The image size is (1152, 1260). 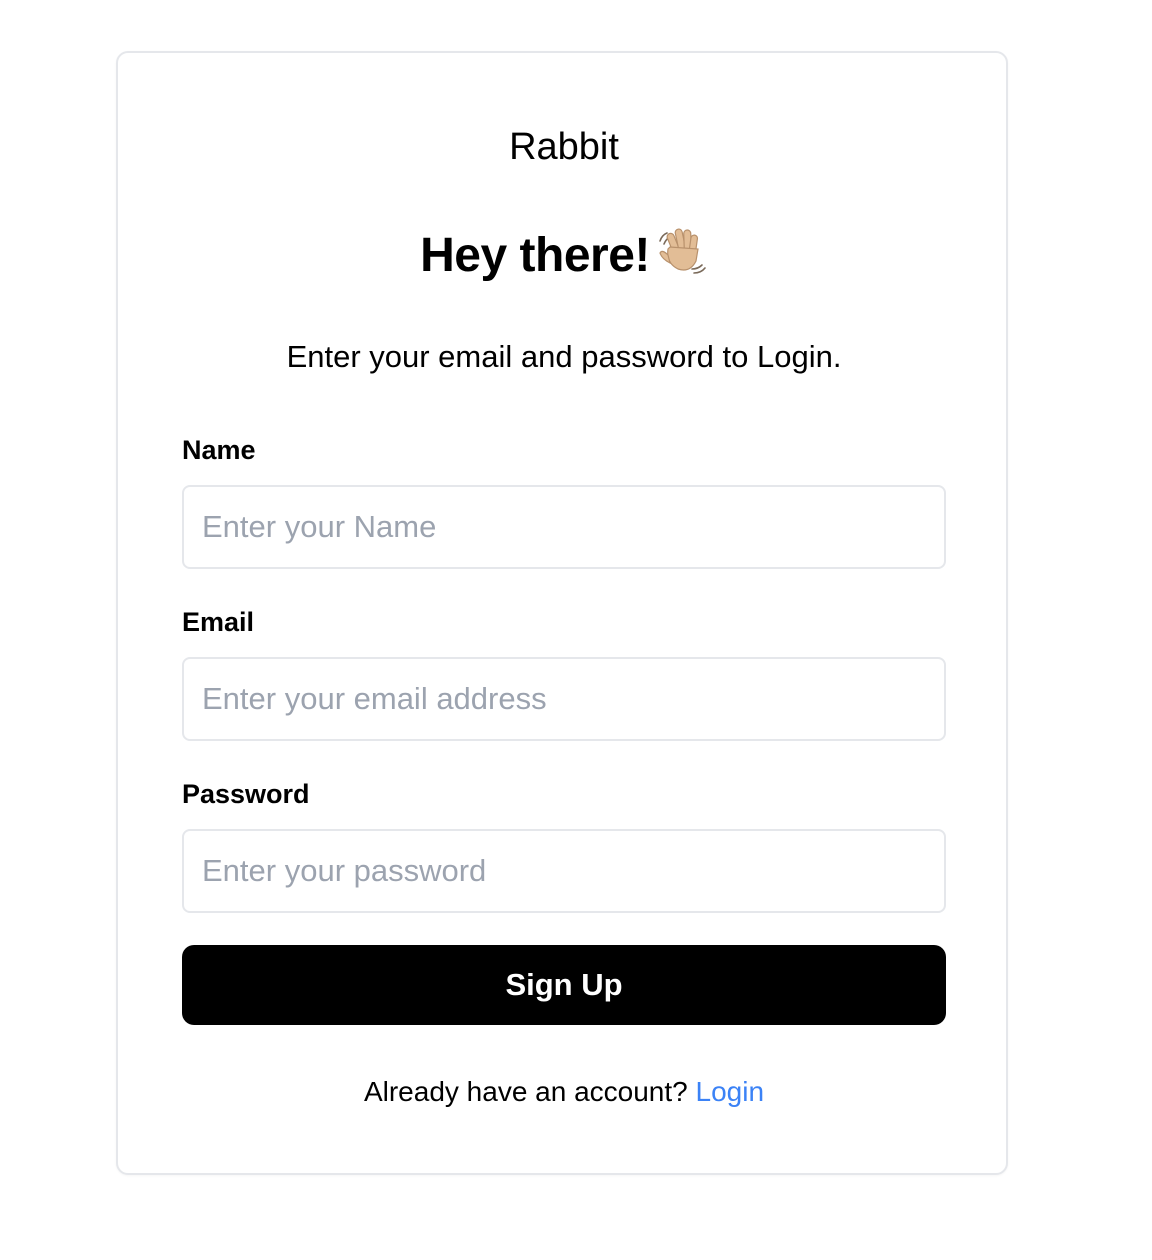 I want to click on greeting-heading: Hey there!, so click(x=564, y=257).